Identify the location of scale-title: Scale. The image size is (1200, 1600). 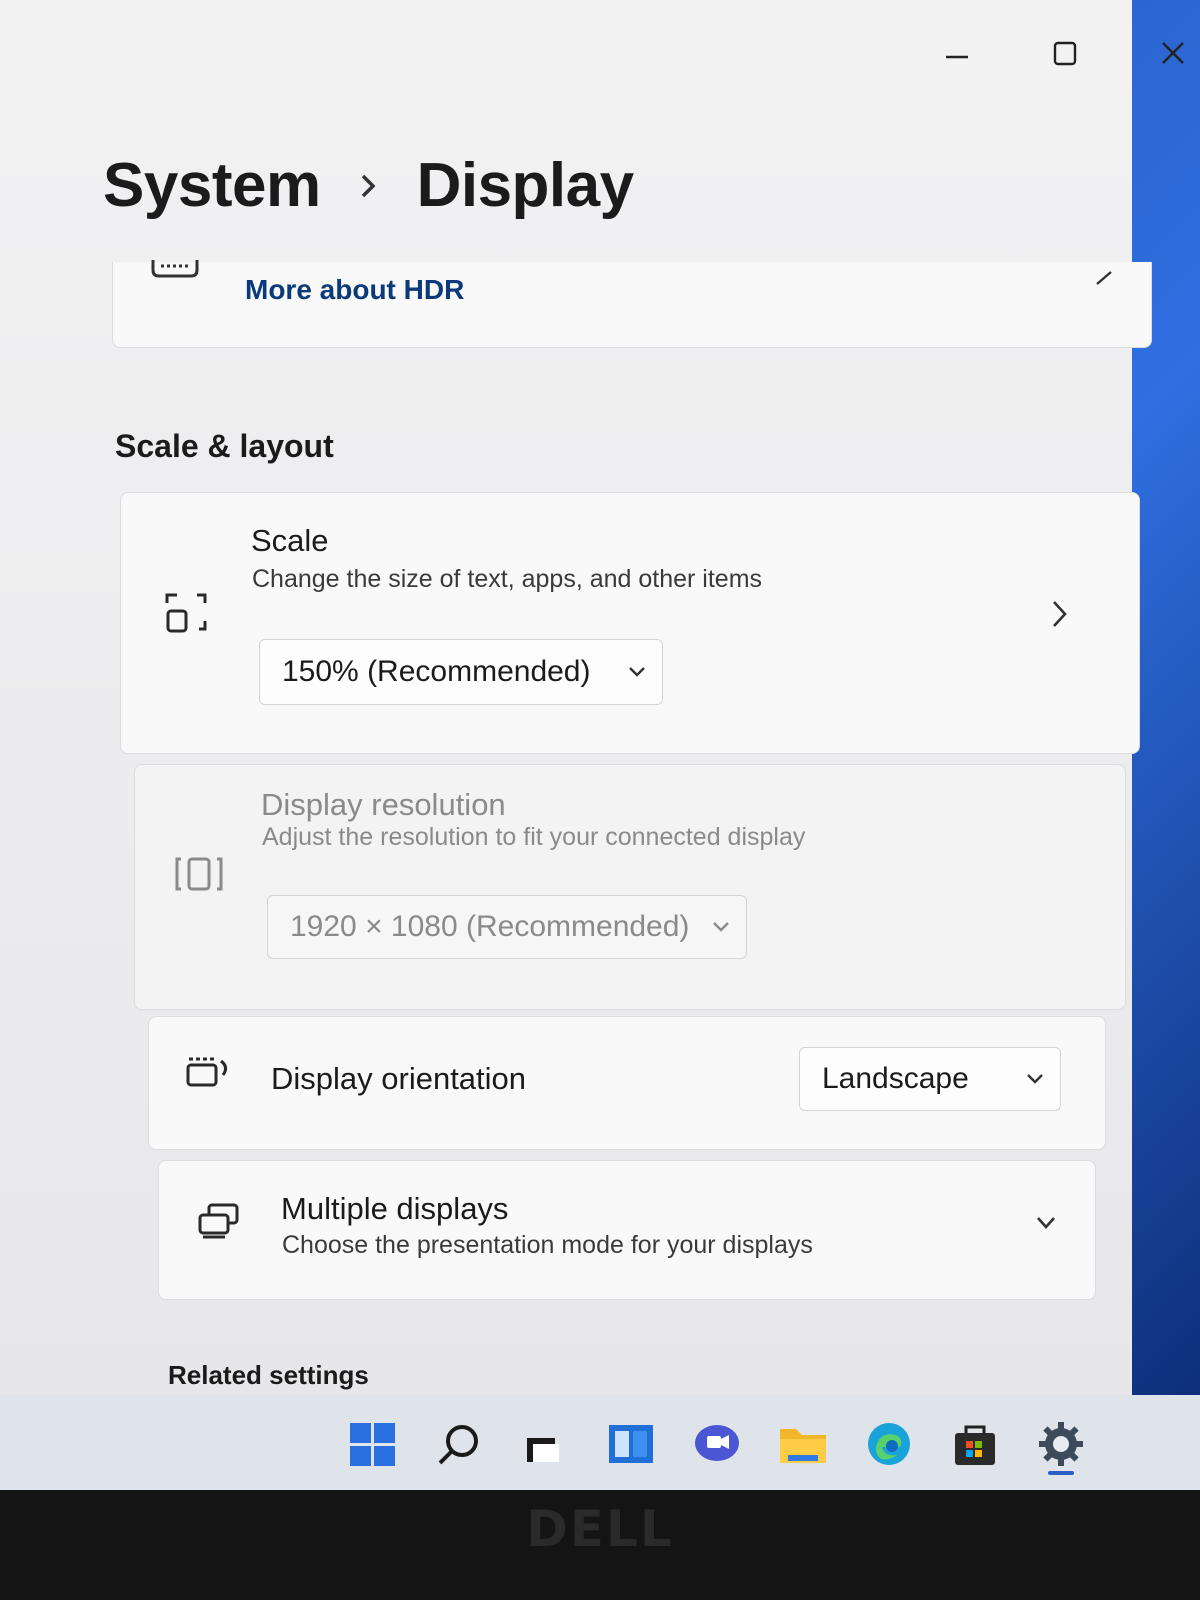
(290, 540).